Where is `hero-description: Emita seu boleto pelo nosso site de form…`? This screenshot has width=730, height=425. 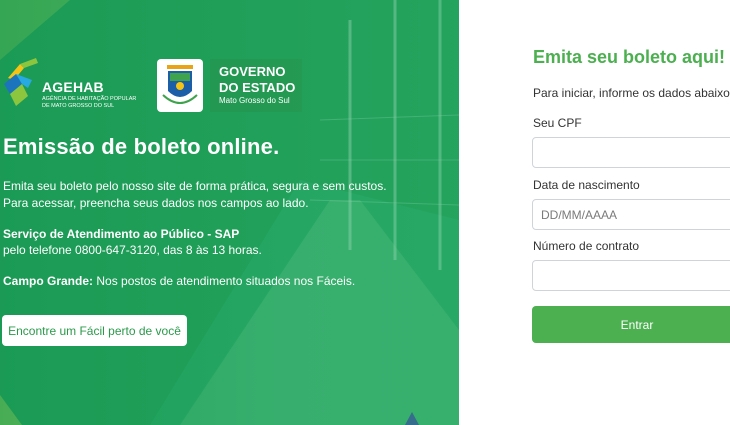
hero-description: Emita seu boleto pelo nosso site de form… is located at coordinates (195, 194).